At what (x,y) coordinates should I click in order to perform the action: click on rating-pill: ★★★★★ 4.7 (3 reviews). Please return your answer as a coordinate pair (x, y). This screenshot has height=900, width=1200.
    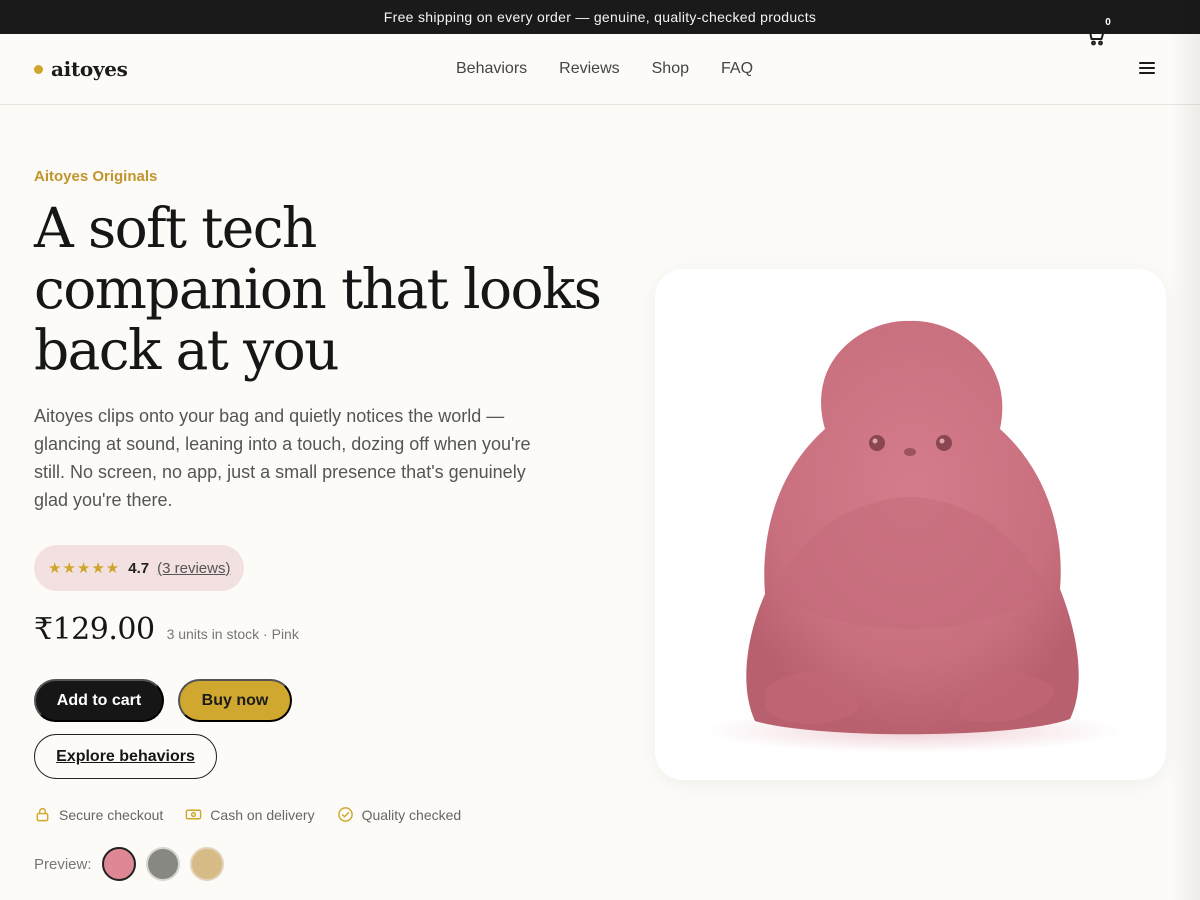
    Looking at the image, I should click on (139, 568).